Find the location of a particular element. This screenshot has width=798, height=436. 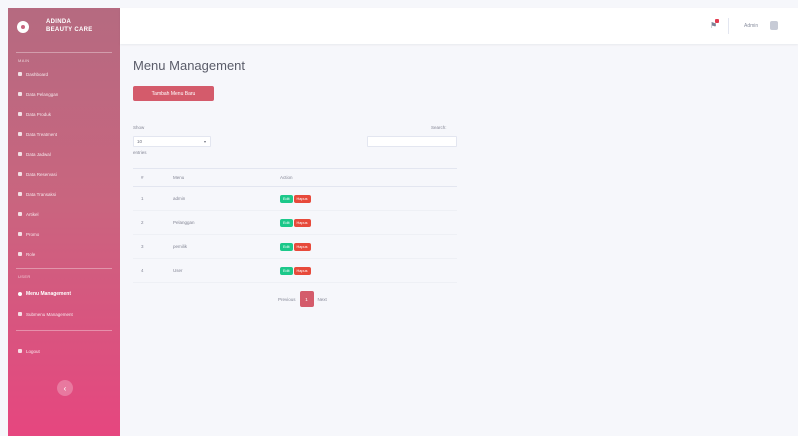

spa-icon is located at coordinates (20, 134).